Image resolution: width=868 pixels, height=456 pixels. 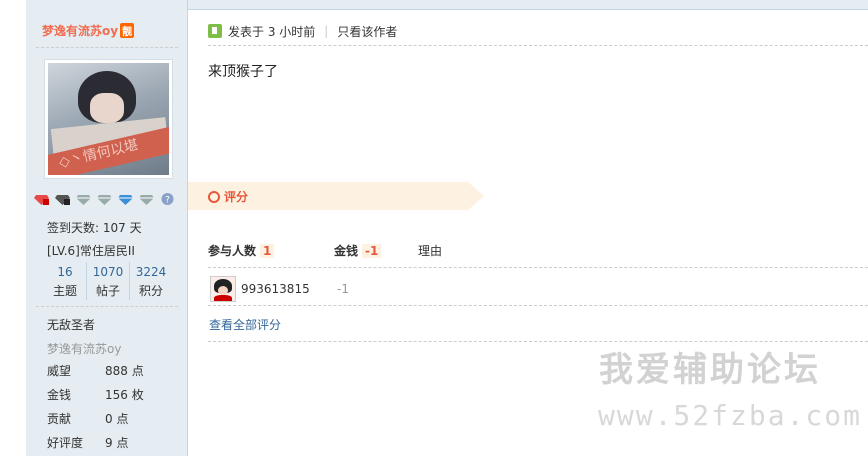 What do you see at coordinates (59, 371) in the screenshot?
I see `field-key: 威望` at bounding box center [59, 371].